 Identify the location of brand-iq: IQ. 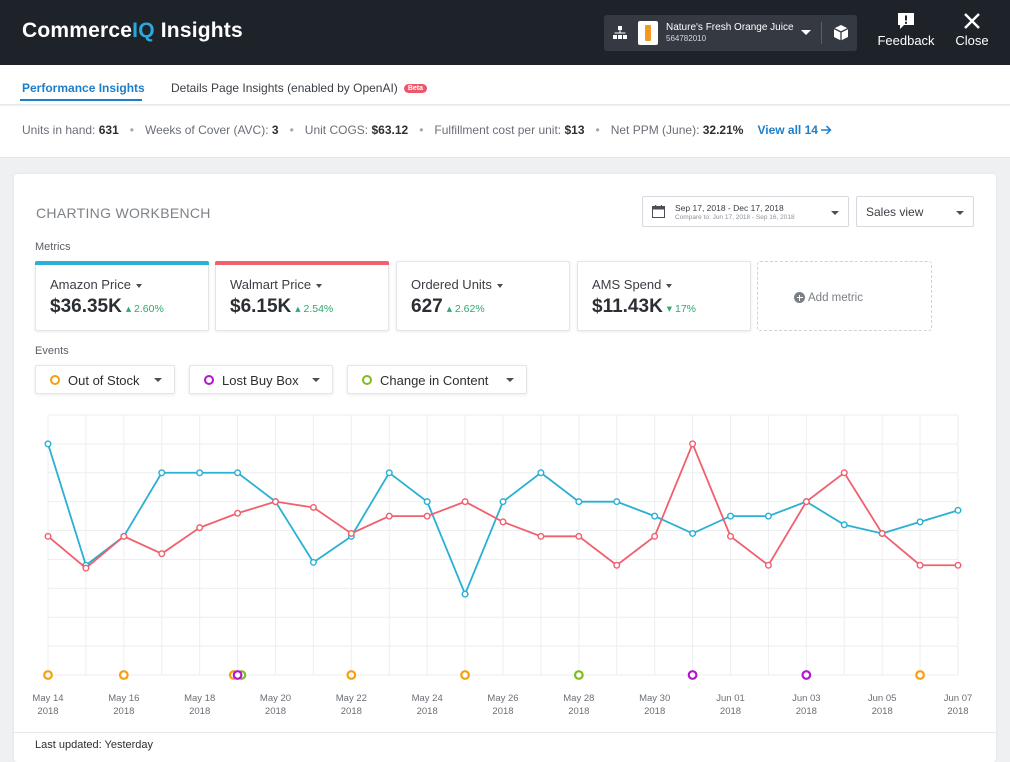
(143, 30).